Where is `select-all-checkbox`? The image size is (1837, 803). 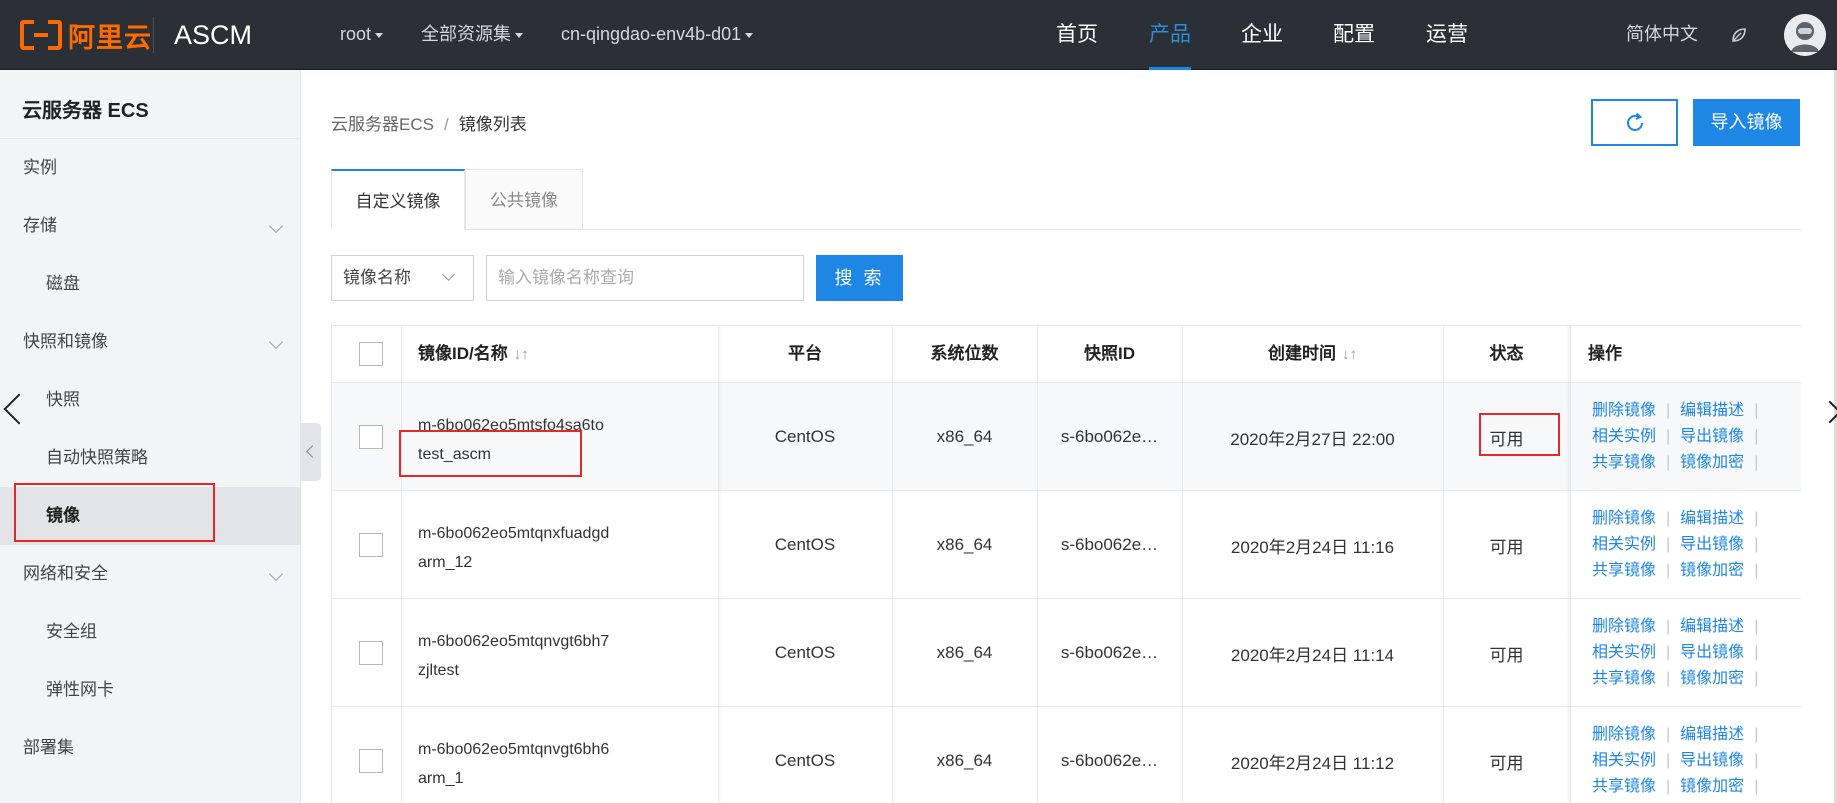 select-all-checkbox is located at coordinates (371, 354).